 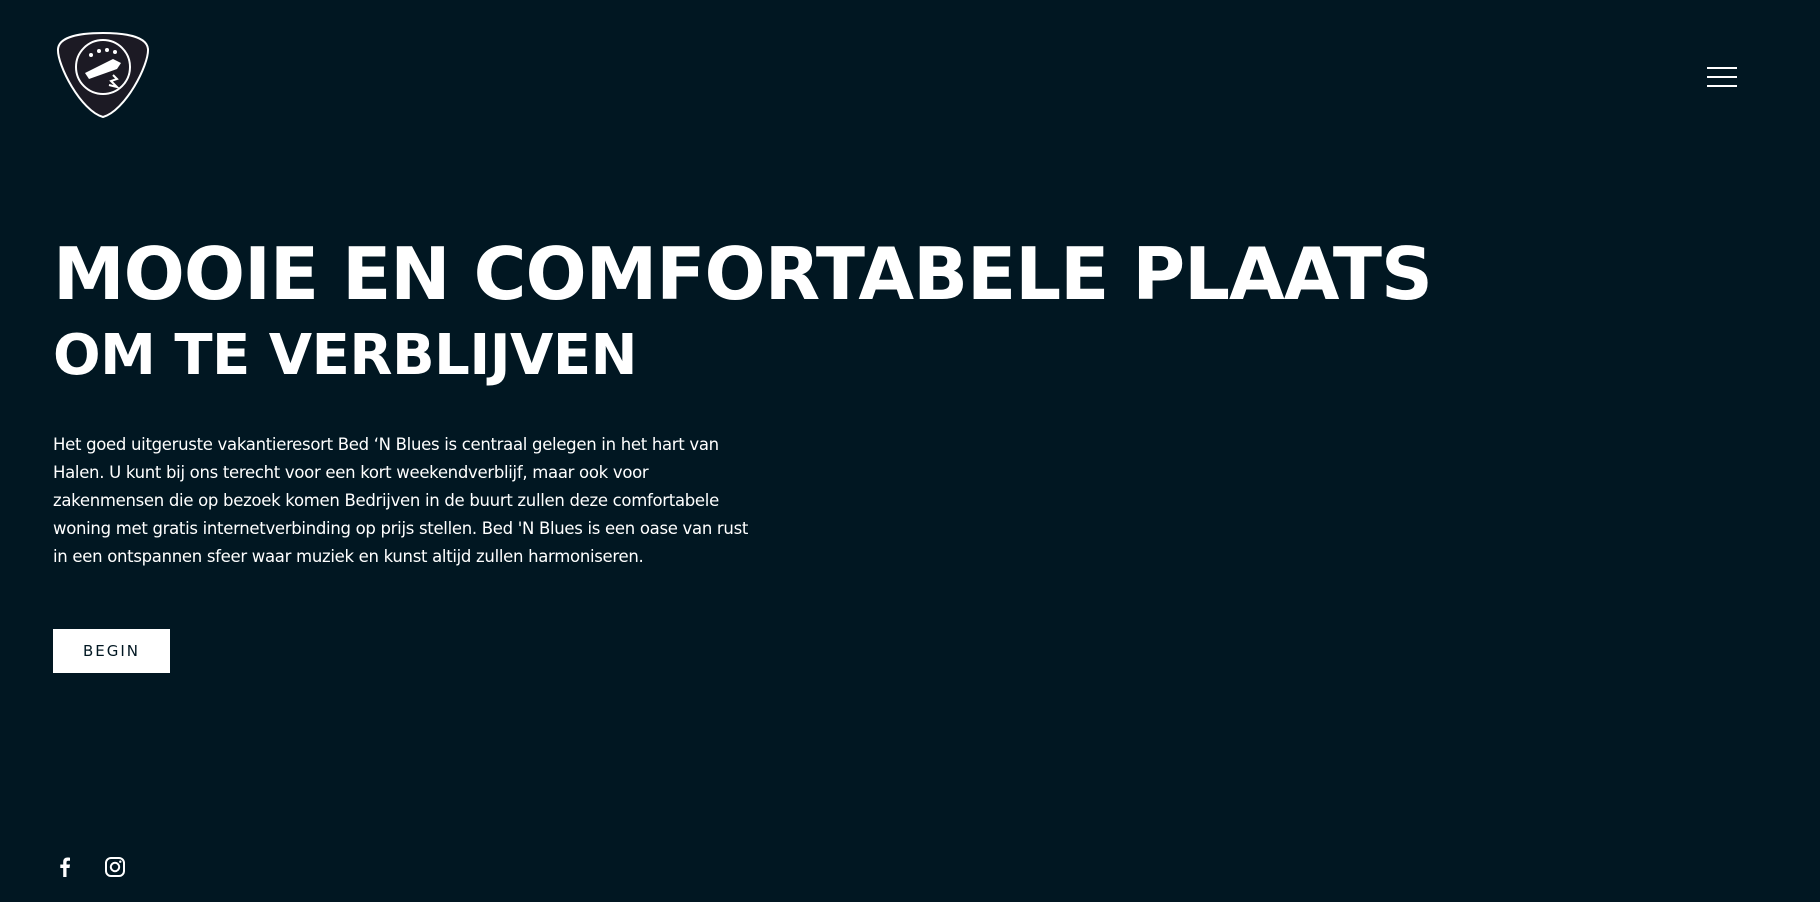 I want to click on menu-button, so click(x=1722, y=77).